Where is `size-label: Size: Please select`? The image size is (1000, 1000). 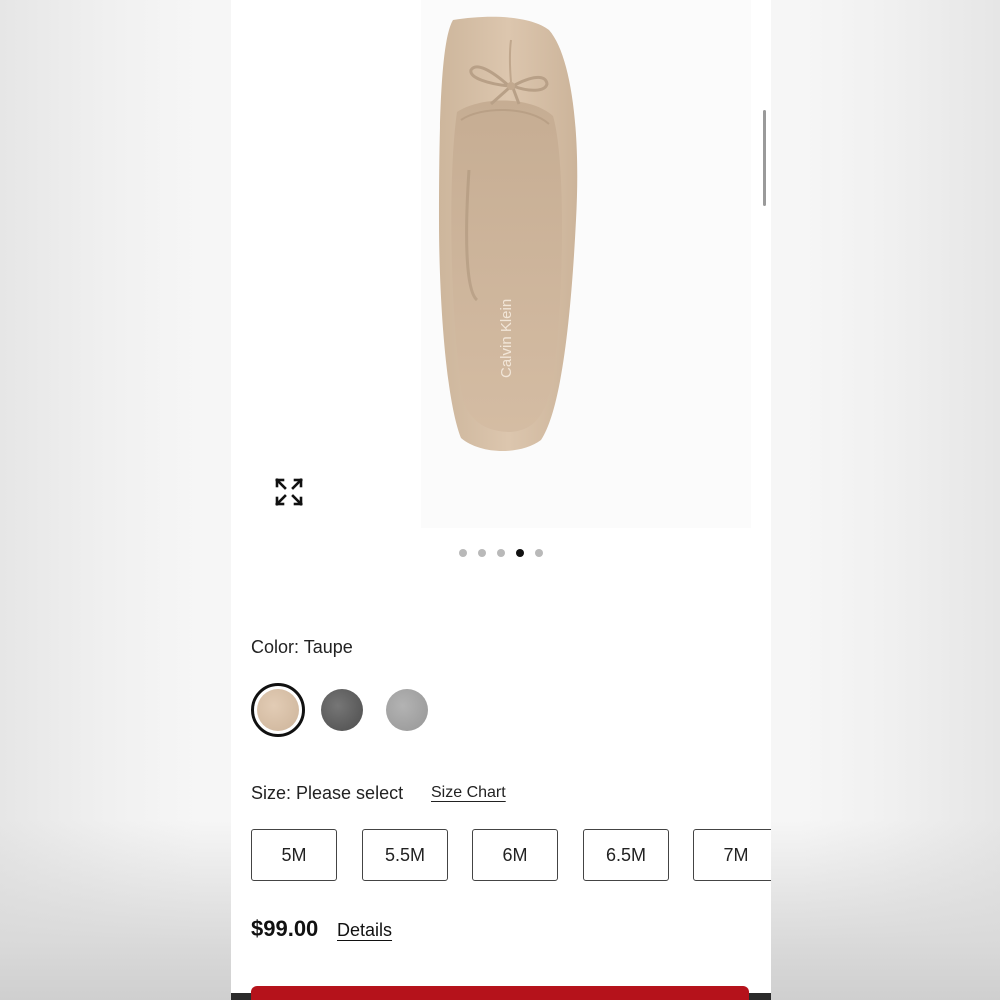
size-label: Size: Please select is located at coordinates (327, 793).